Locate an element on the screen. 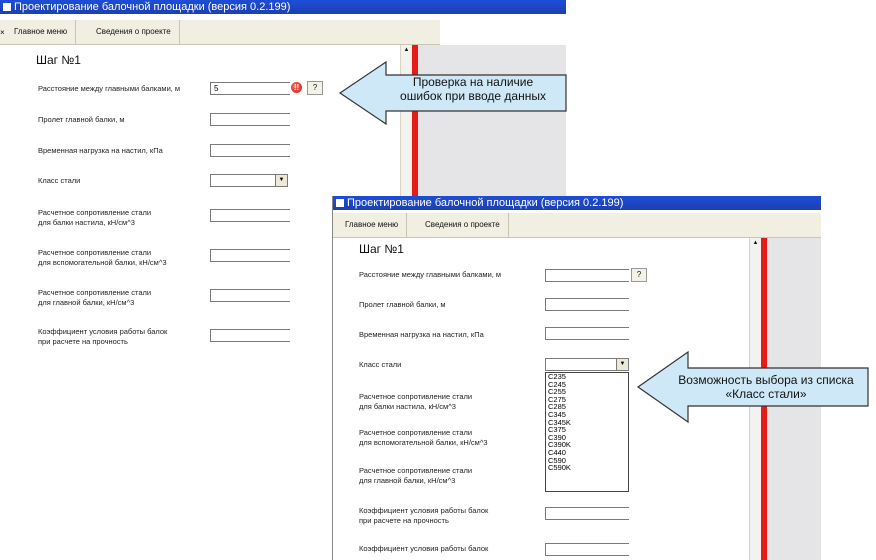 This screenshot has height=560, width=876. list-item: C590K is located at coordinates (587, 468).